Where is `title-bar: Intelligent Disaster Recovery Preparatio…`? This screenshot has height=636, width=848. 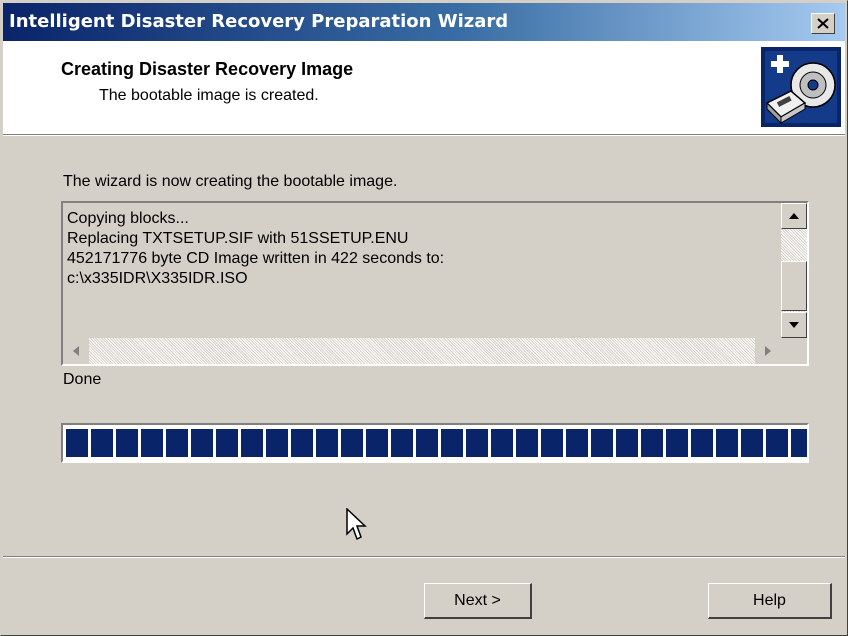 title-bar: Intelligent Disaster Recovery Preparatio… is located at coordinates (424, 22).